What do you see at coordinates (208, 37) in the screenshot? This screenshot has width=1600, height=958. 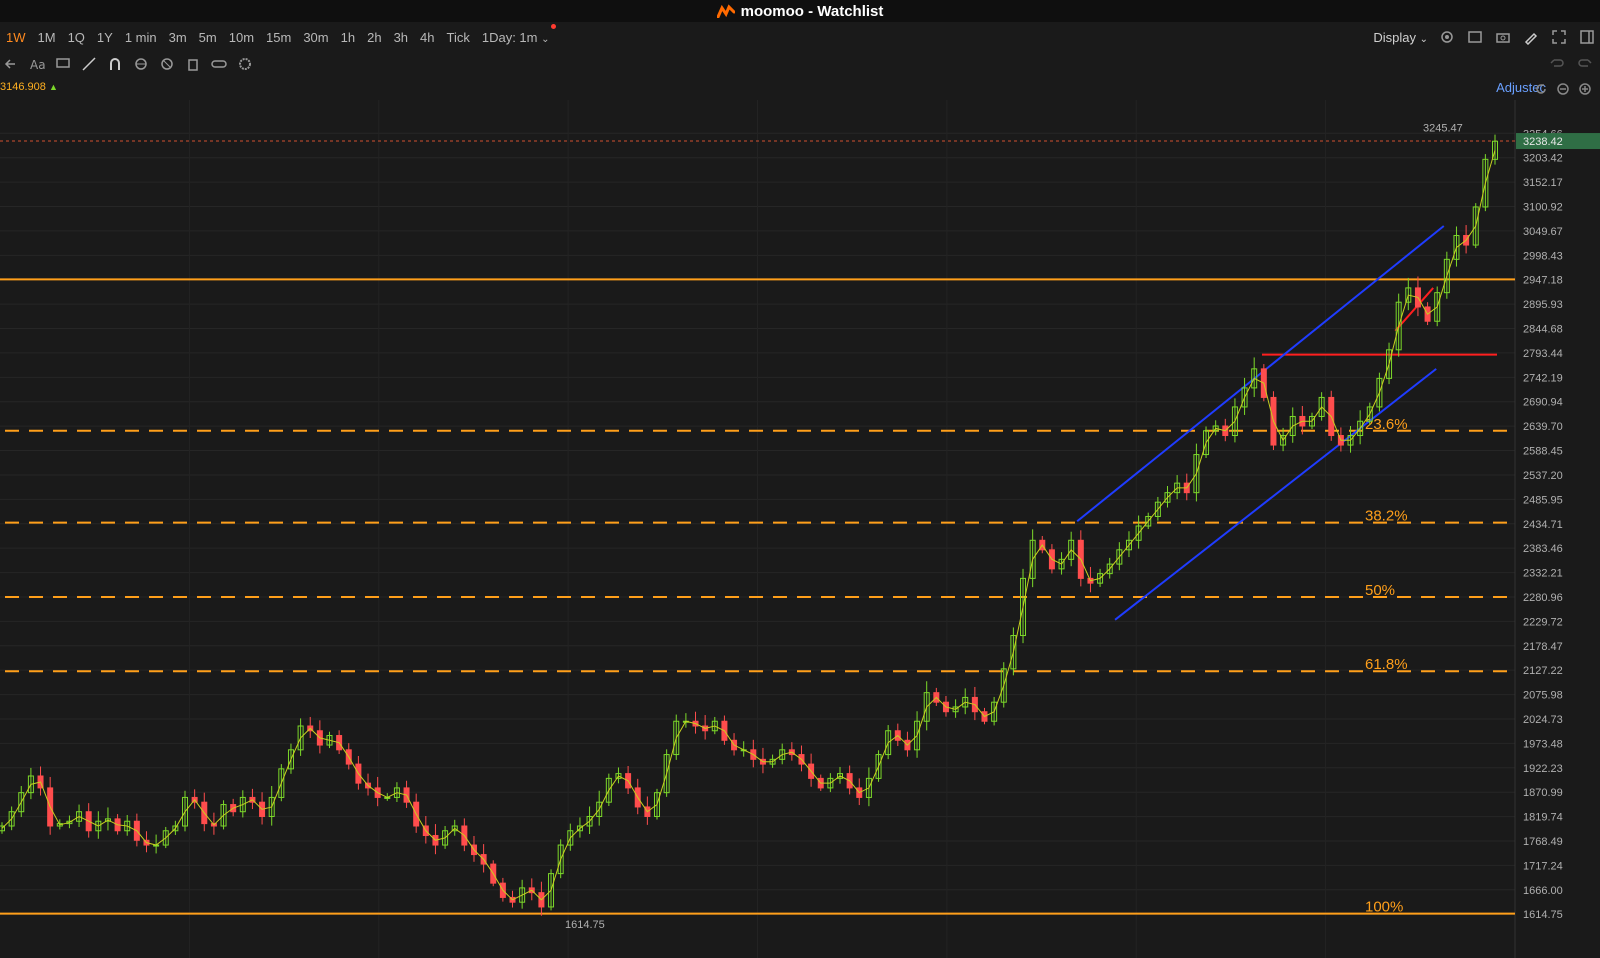 I see `tab-timeframe-5m: 5m` at bounding box center [208, 37].